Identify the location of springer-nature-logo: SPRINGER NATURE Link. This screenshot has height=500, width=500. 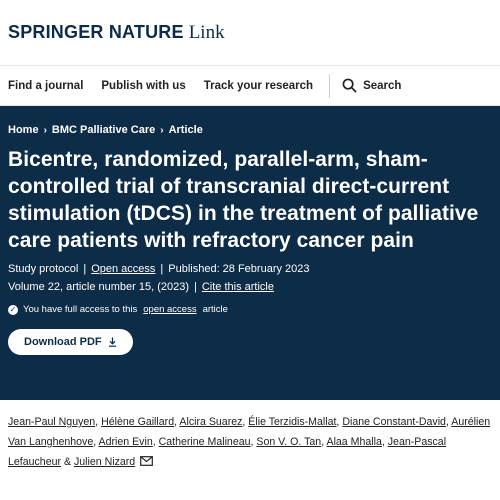
(116, 32).